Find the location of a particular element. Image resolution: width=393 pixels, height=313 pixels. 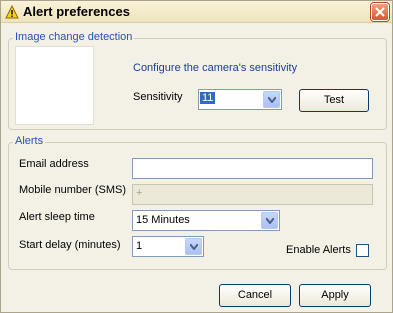

sleep-select: 15 Minutes is located at coordinates (206, 220).